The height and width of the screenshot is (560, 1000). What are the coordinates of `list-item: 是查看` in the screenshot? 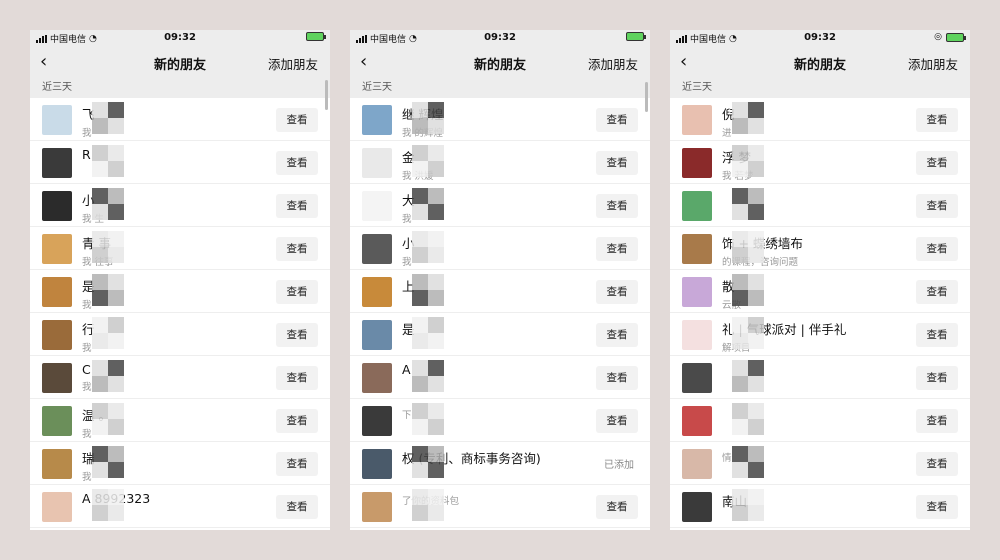 It's located at (500, 334).